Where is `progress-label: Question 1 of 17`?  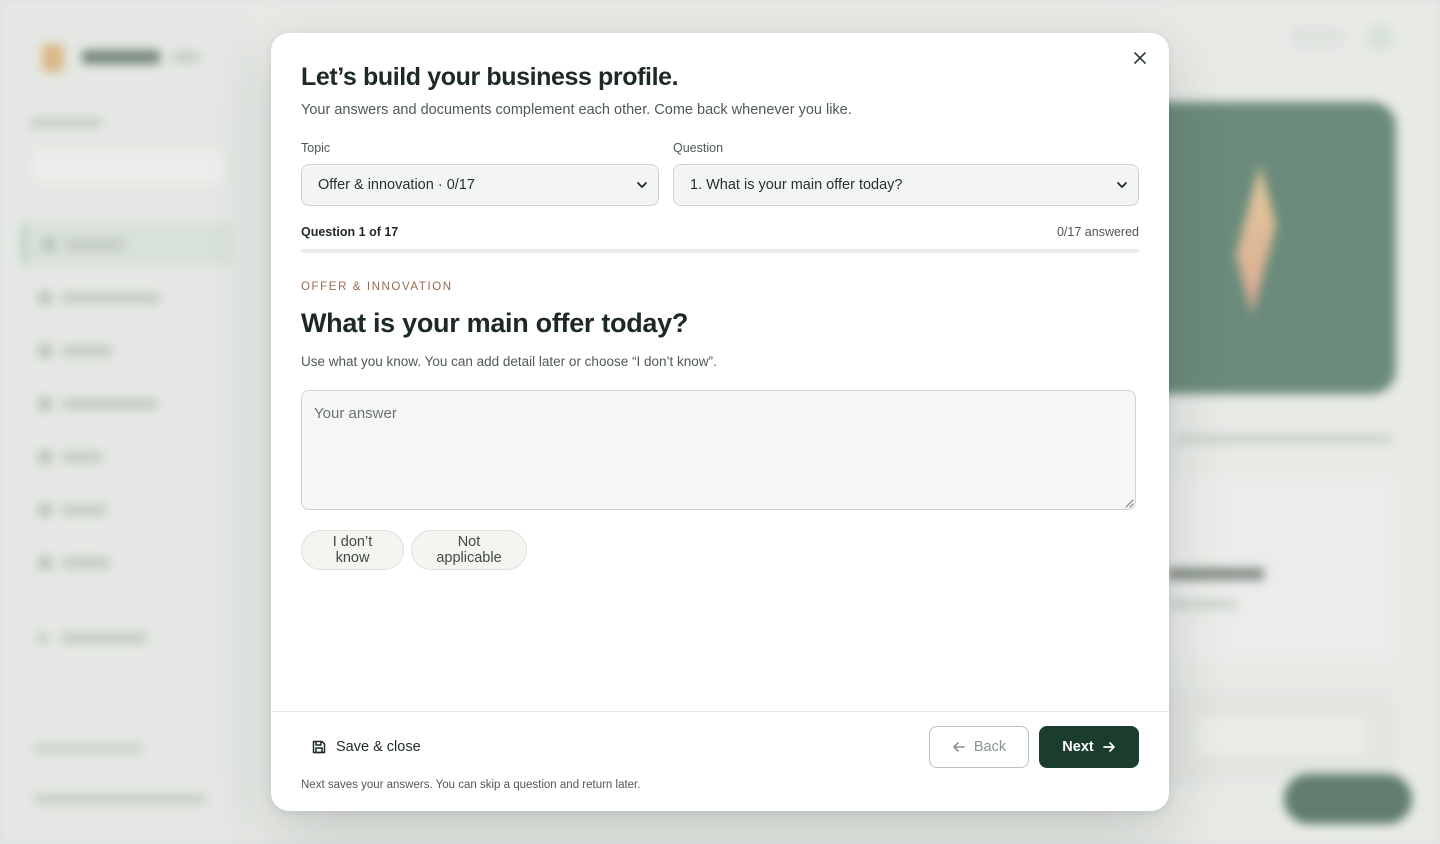 progress-label: Question 1 of 17 is located at coordinates (350, 232).